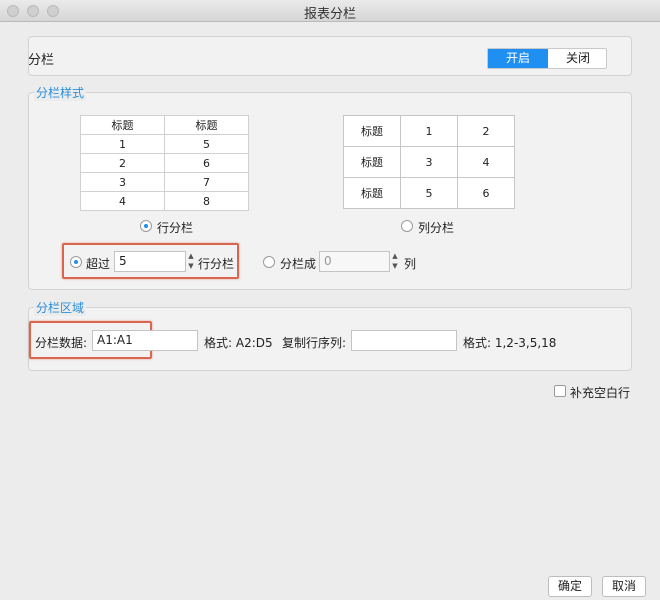 Image resolution: width=660 pixels, height=600 pixels. I want to click on table-row: 标题 3 4, so click(429, 162).